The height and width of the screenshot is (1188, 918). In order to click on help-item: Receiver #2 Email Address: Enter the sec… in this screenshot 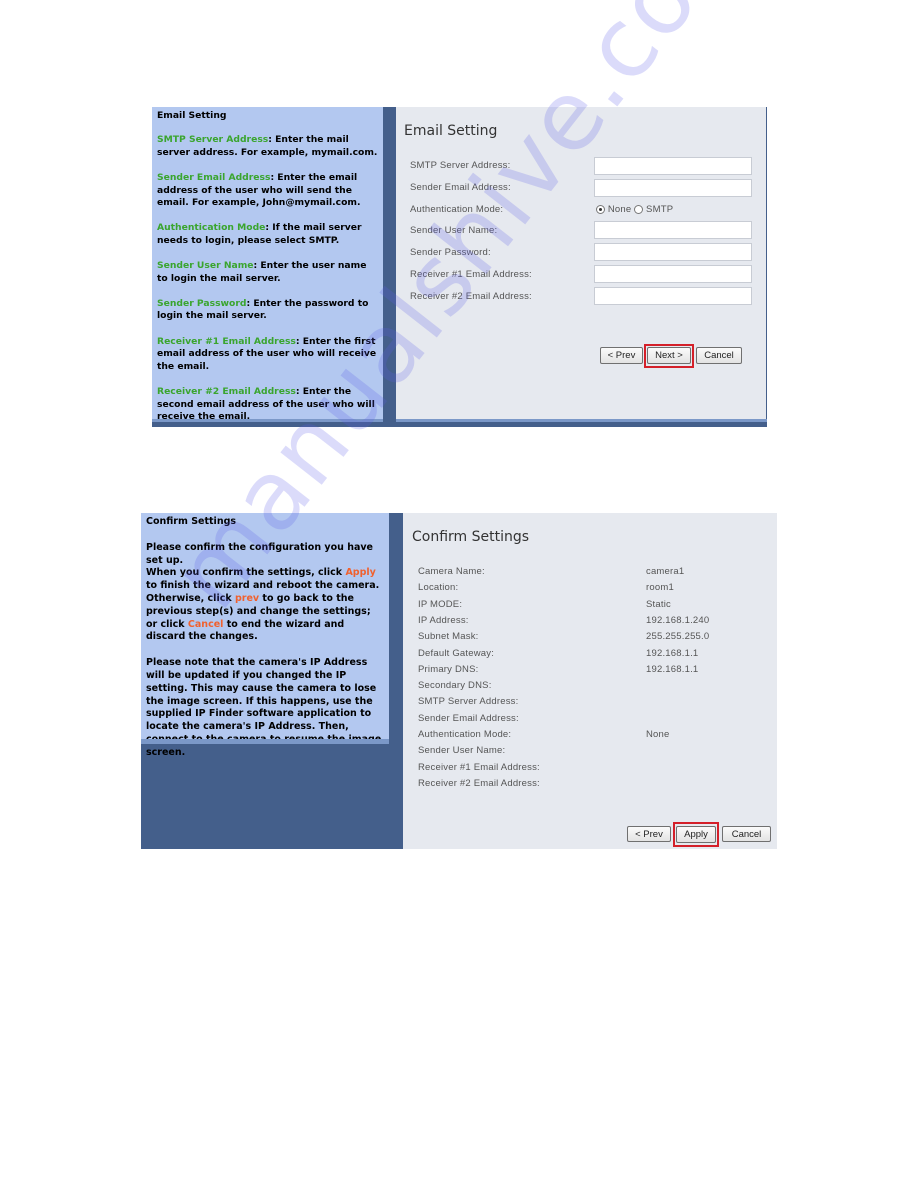, I will do `click(267, 404)`.